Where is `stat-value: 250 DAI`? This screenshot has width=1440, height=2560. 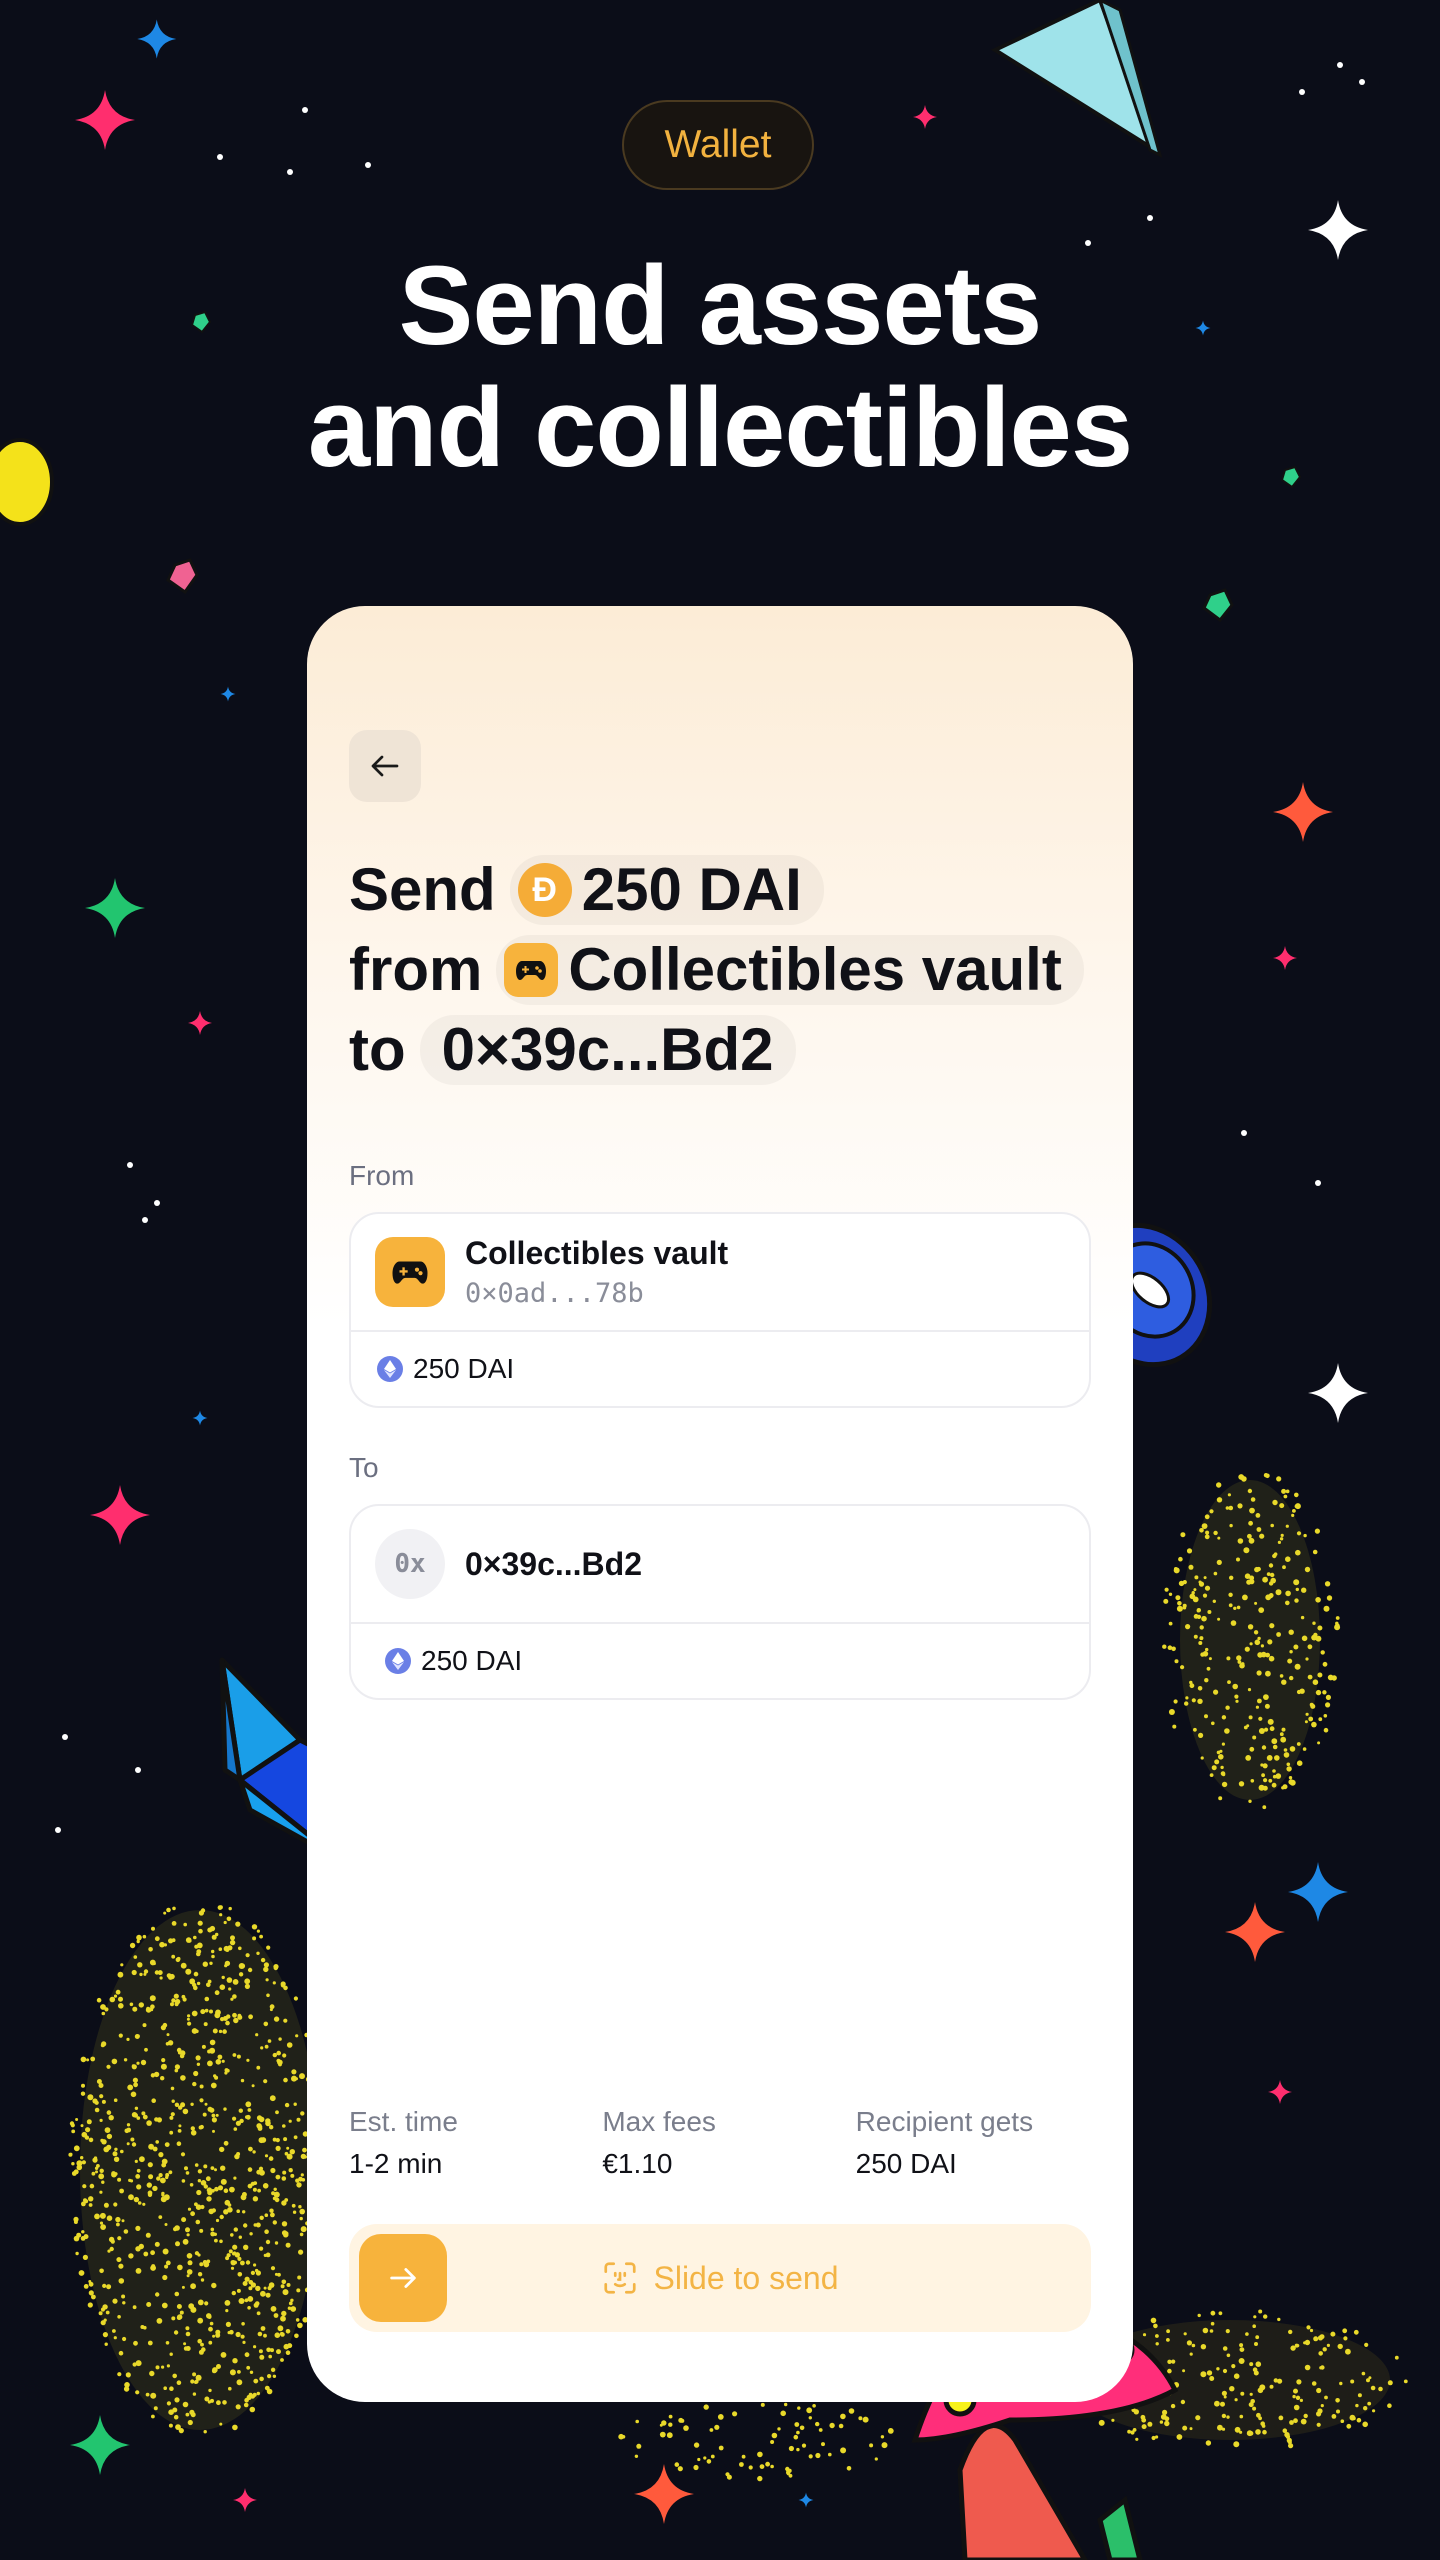 stat-value: 250 DAI is located at coordinates (906, 2163).